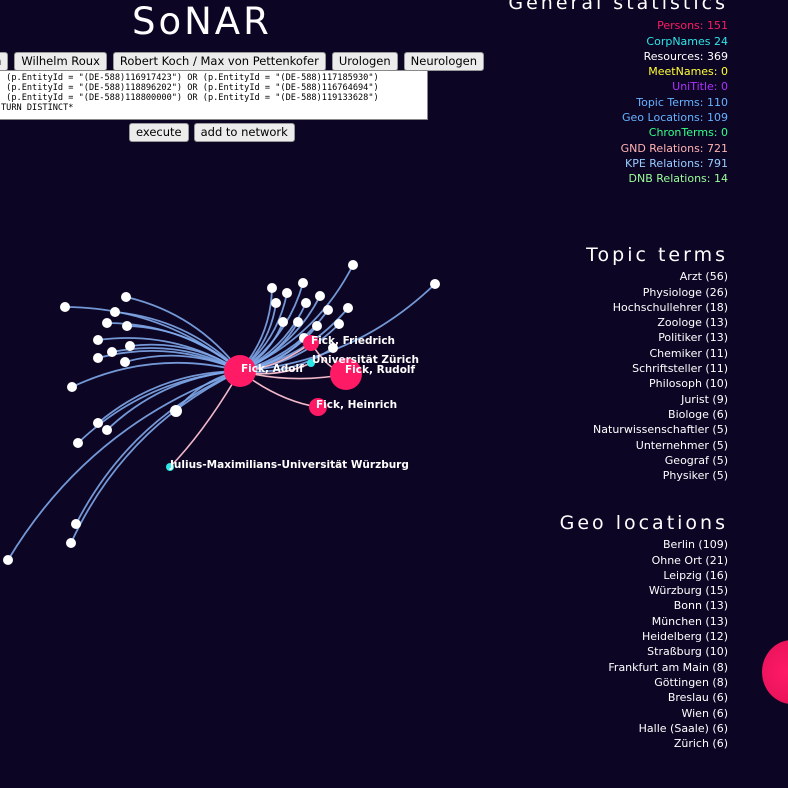 This screenshot has width=788, height=788. Describe the element at coordinates (674, 148) in the screenshot. I see `stat-item: GND Relations: 721` at that location.